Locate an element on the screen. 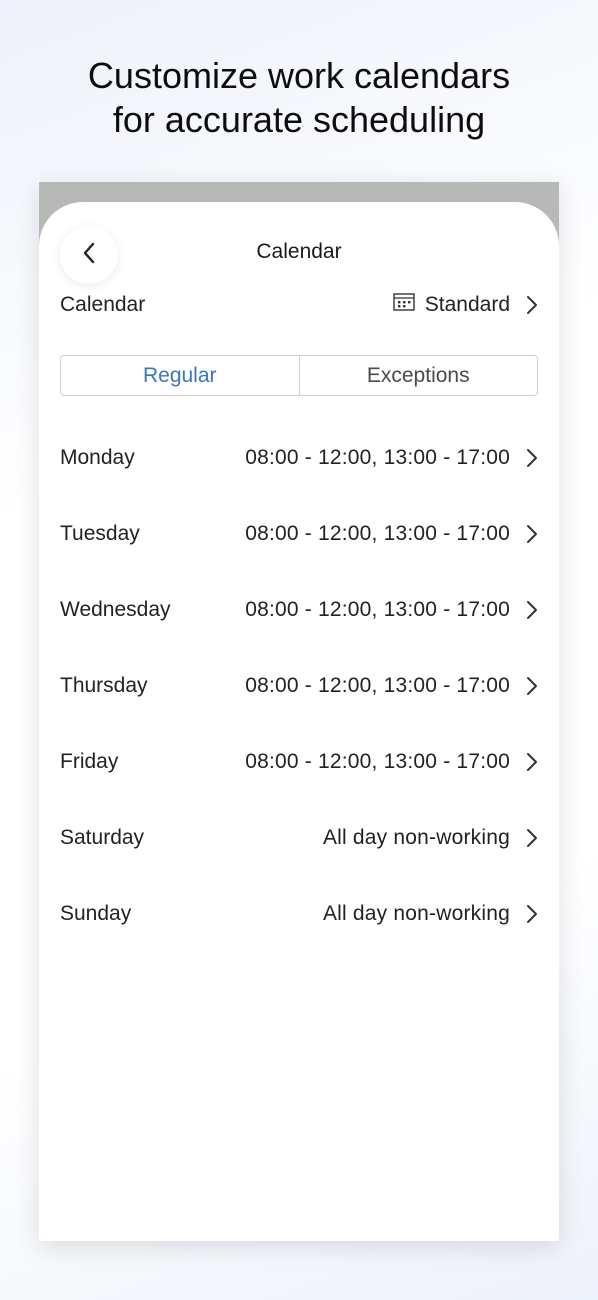  calendar-selector-text: Standard is located at coordinates (467, 304).